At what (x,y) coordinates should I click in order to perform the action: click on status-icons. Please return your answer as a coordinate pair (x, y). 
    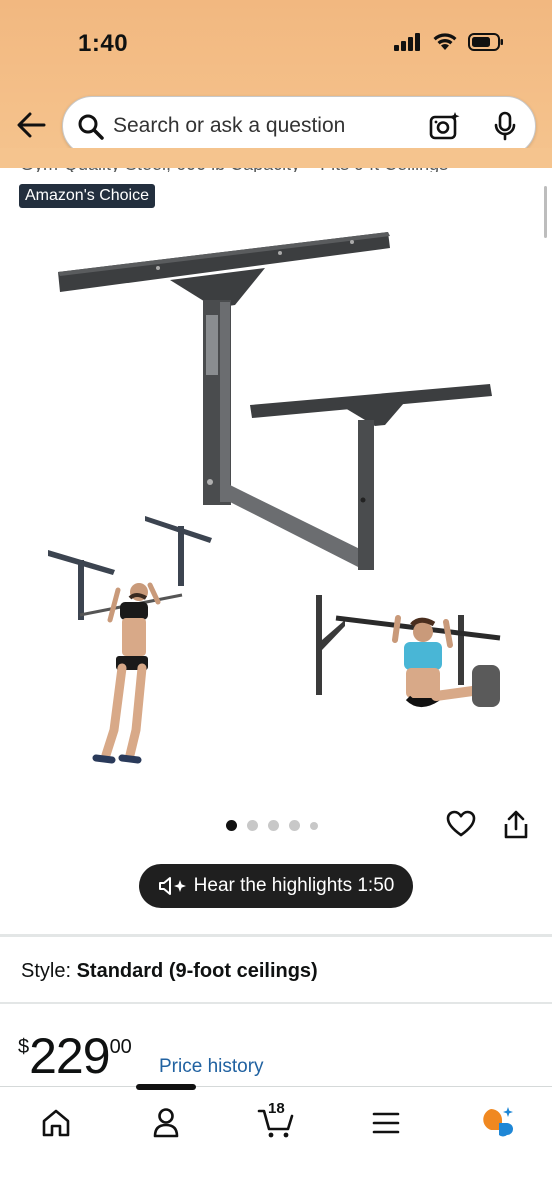
    Looking at the image, I should click on (449, 41).